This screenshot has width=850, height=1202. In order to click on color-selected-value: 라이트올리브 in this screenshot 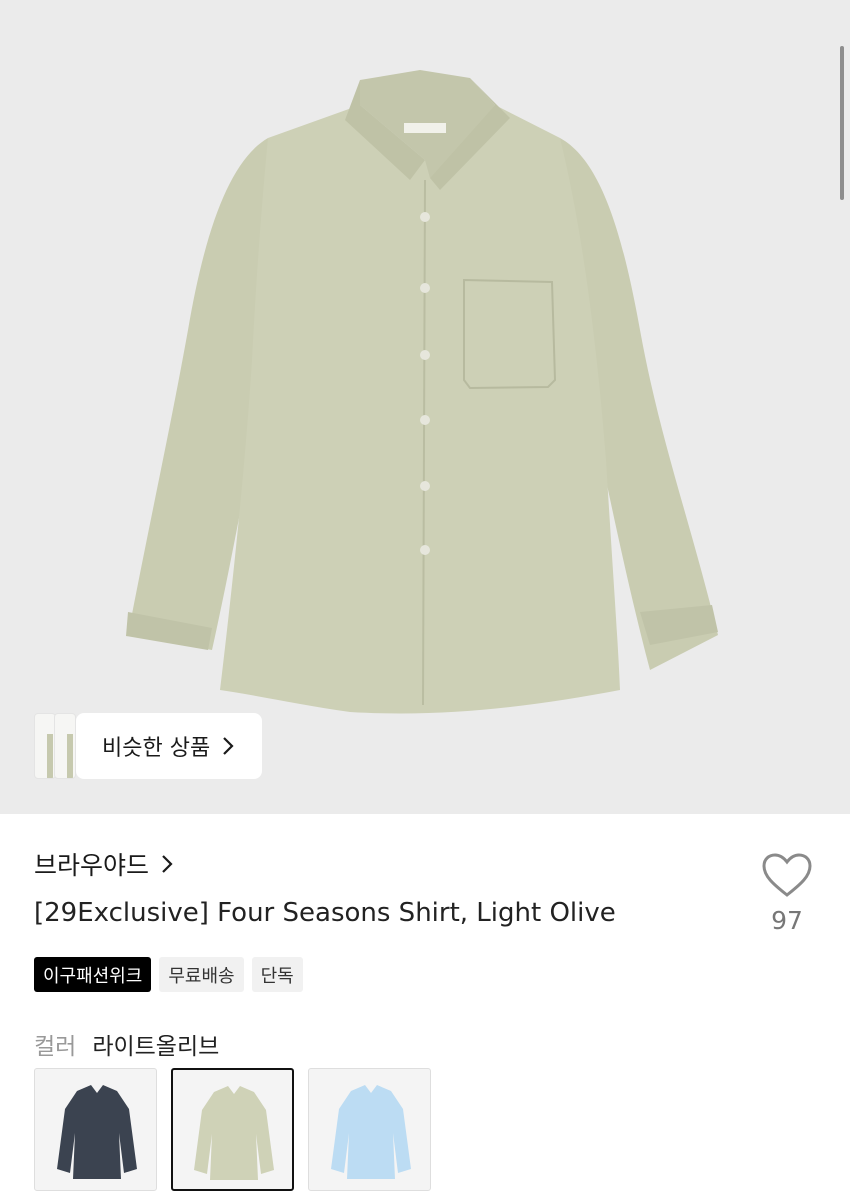, I will do `click(156, 1047)`.